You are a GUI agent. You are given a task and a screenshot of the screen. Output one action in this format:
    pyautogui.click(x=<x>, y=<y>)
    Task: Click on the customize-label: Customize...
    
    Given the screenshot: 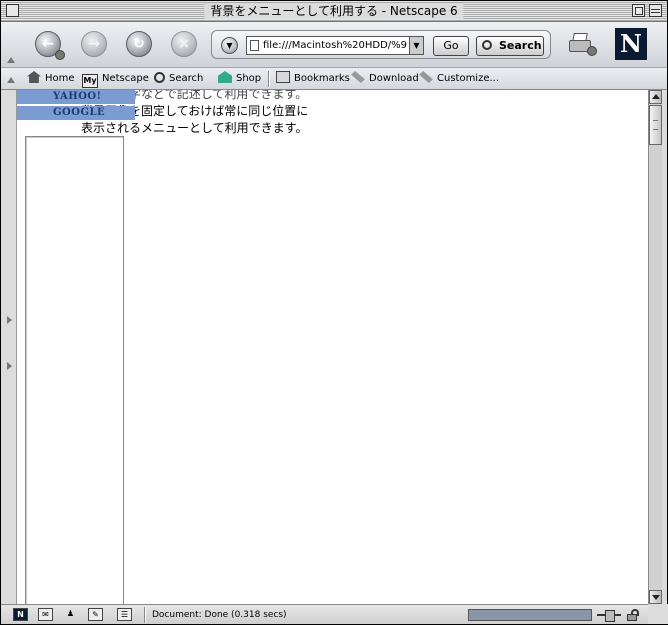 What is the action you would take?
    pyautogui.click(x=468, y=78)
    